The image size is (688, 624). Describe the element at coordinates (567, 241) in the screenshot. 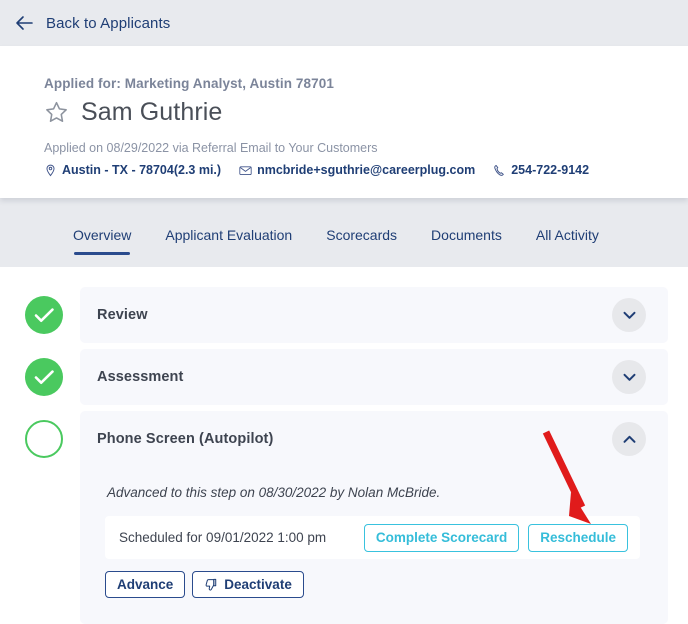

I see `tab-all-activity: All Activity` at that location.